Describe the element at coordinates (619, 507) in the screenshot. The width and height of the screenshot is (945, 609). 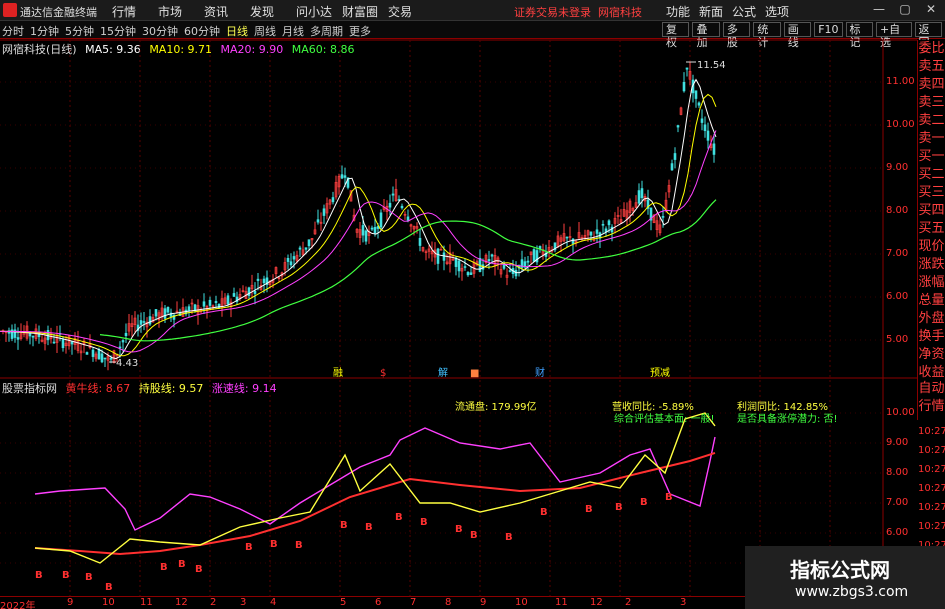
I see `buy-marker-19: B` at that location.